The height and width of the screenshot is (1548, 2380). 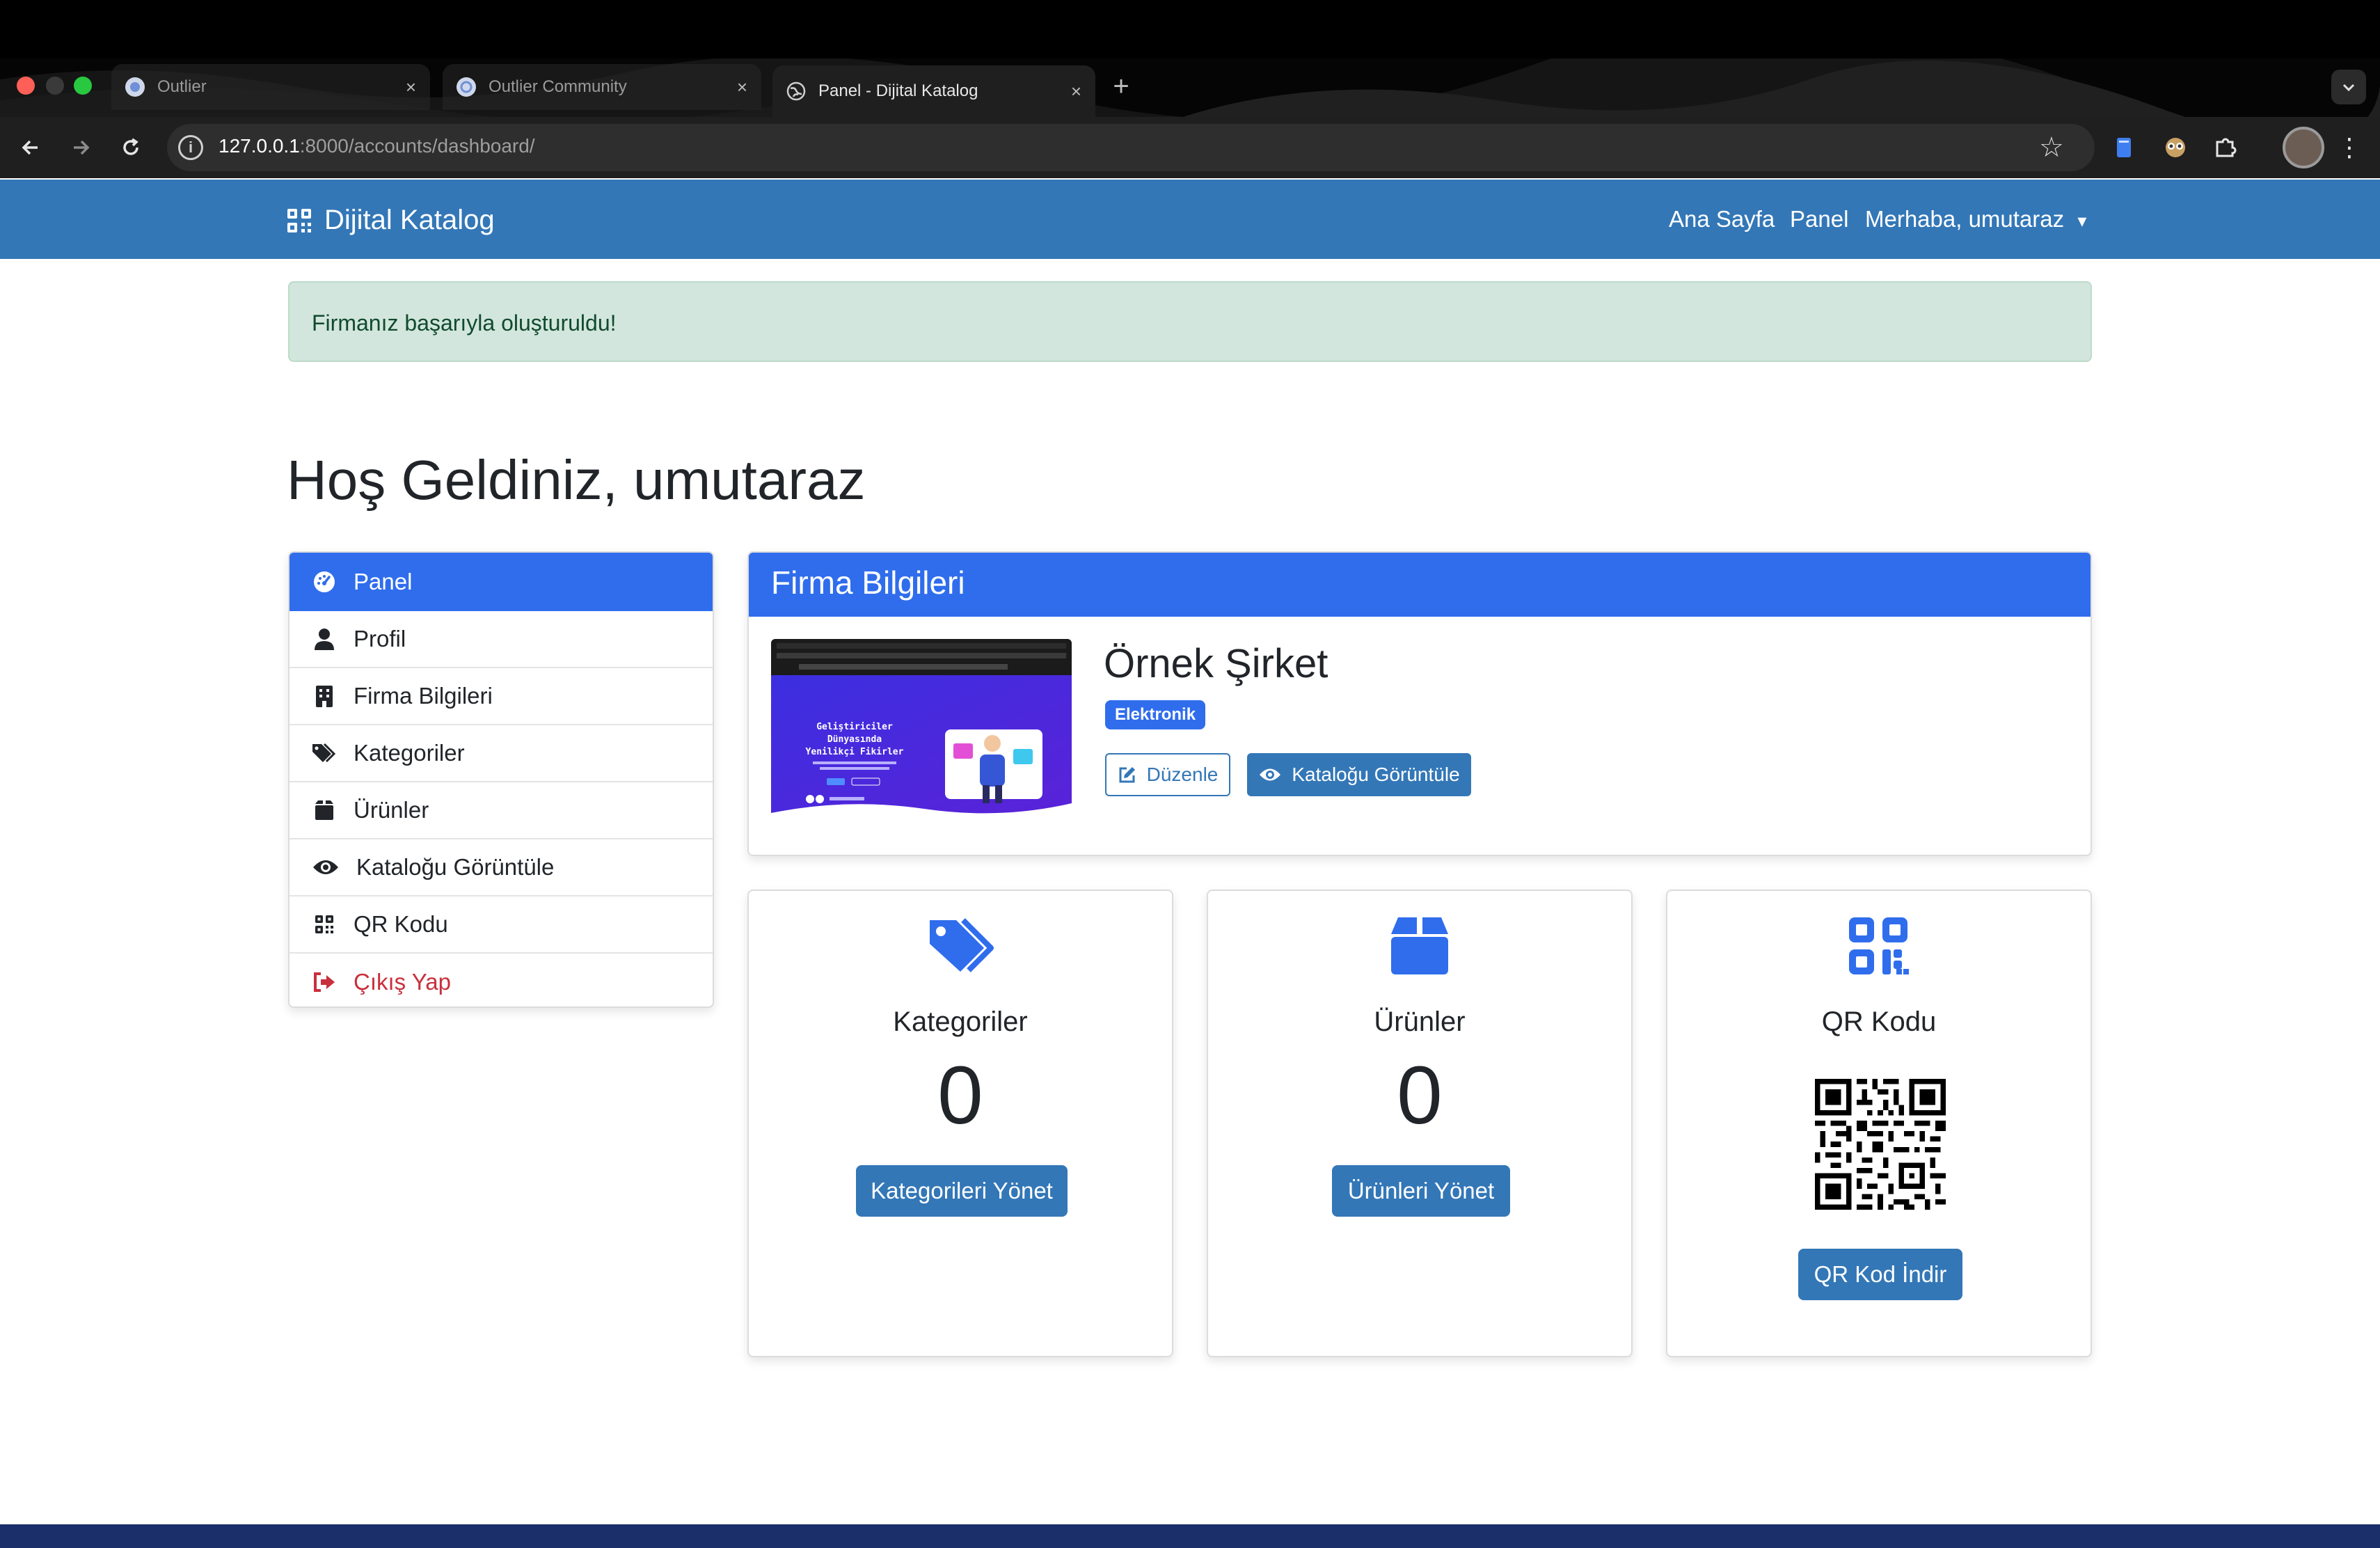 What do you see at coordinates (410, 753) in the screenshot?
I see `sidebar-item-label: Kategoriler` at bounding box center [410, 753].